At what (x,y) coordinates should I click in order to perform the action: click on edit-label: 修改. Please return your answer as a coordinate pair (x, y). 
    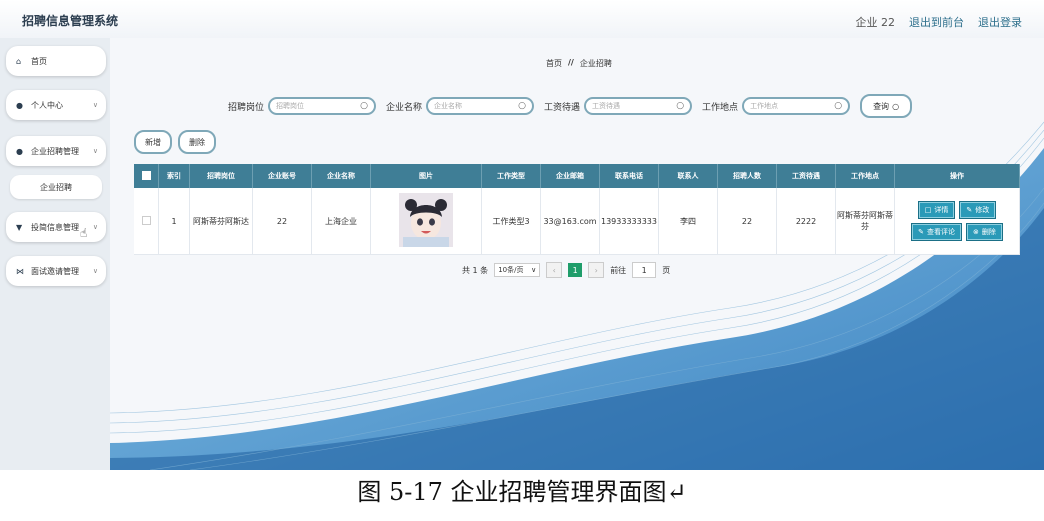
    Looking at the image, I should click on (982, 210).